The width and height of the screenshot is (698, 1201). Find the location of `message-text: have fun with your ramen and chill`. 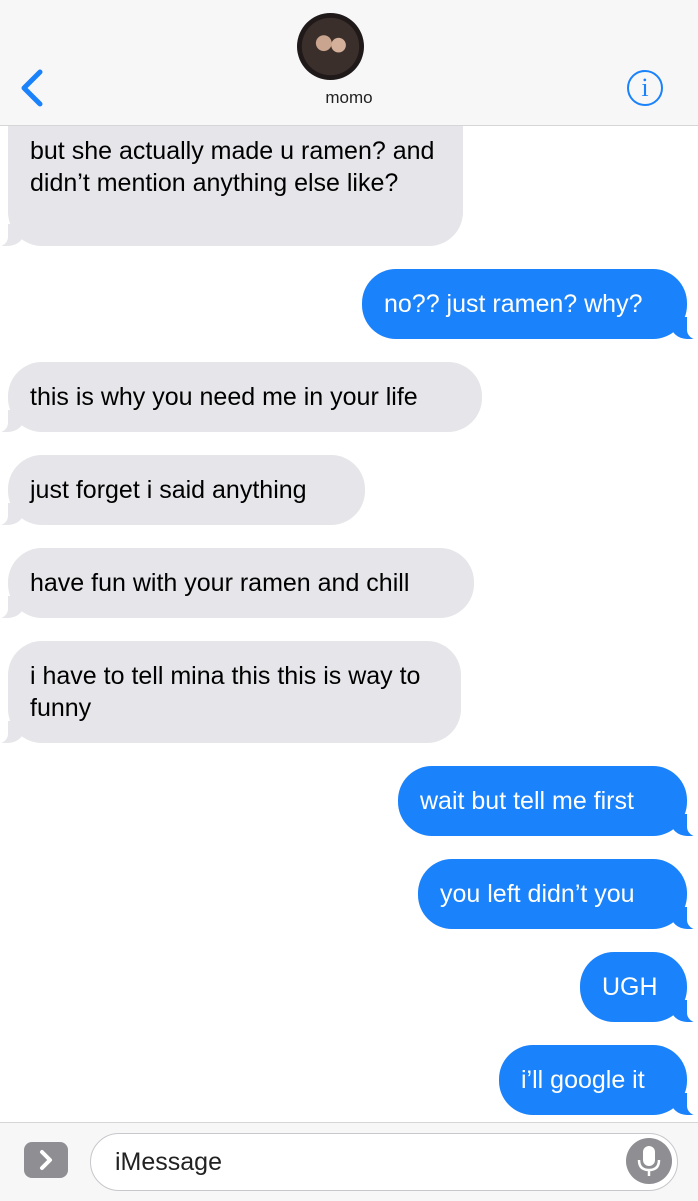

message-text: have fun with your ramen and chill is located at coordinates (220, 583).